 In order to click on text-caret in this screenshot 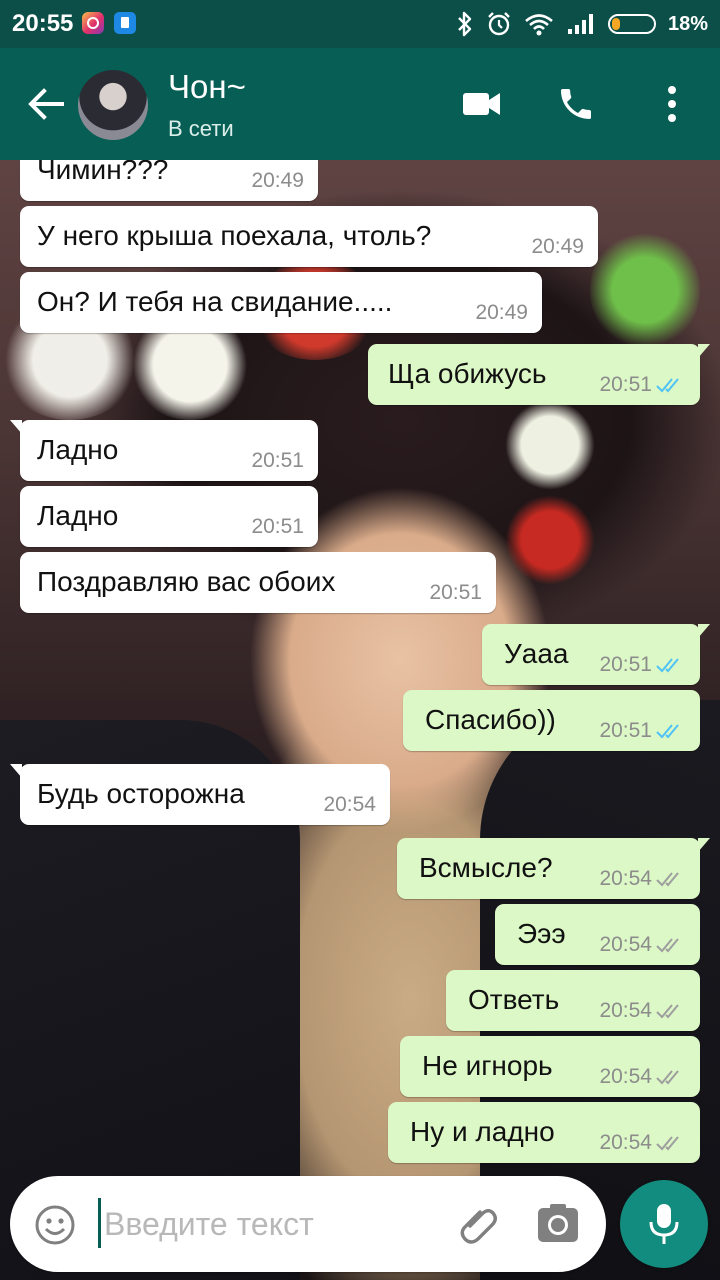, I will do `click(99, 1223)`.